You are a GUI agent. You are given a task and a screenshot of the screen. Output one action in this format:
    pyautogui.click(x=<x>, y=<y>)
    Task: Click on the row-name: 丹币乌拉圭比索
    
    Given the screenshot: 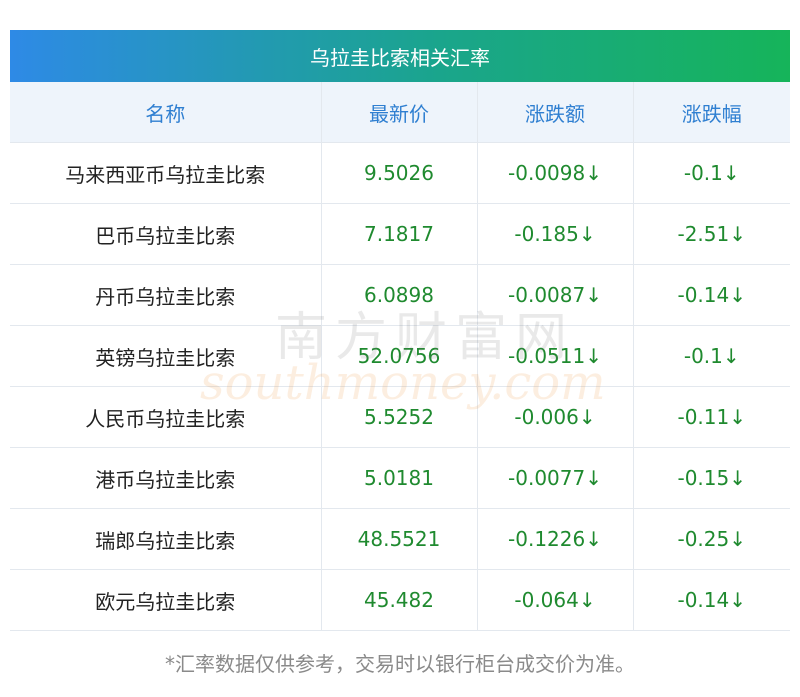 What is the action you would take?
    pyautogui.click(x=166, y=295)
    